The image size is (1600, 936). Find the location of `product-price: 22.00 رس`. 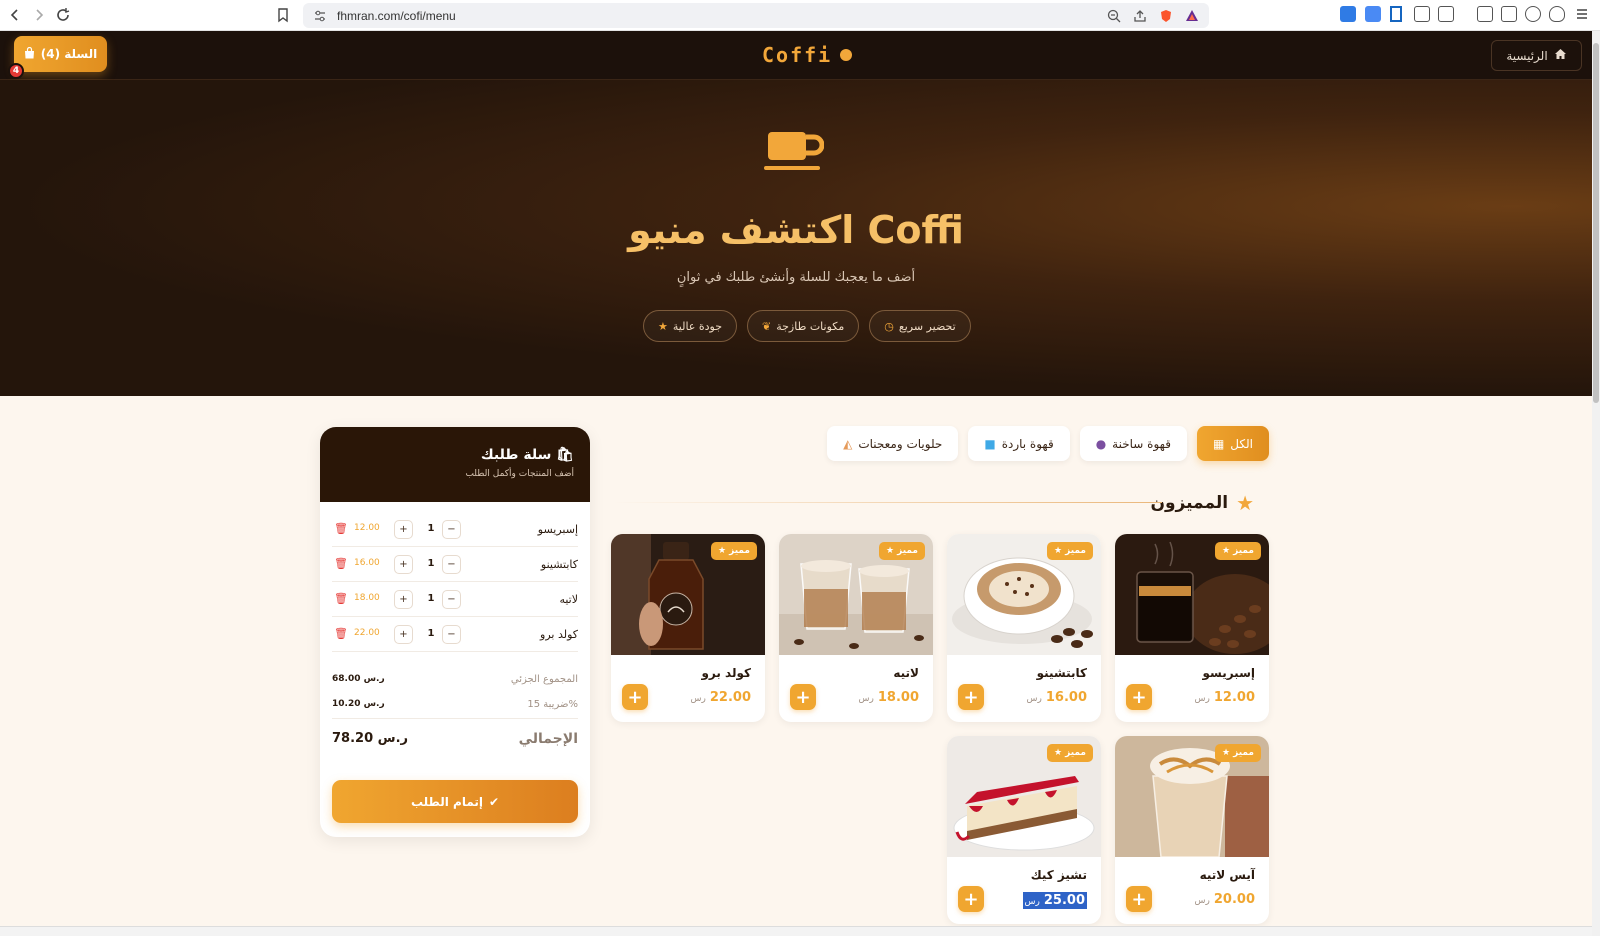

product-price: 22.00 رس is located at coordinates (721, 697).